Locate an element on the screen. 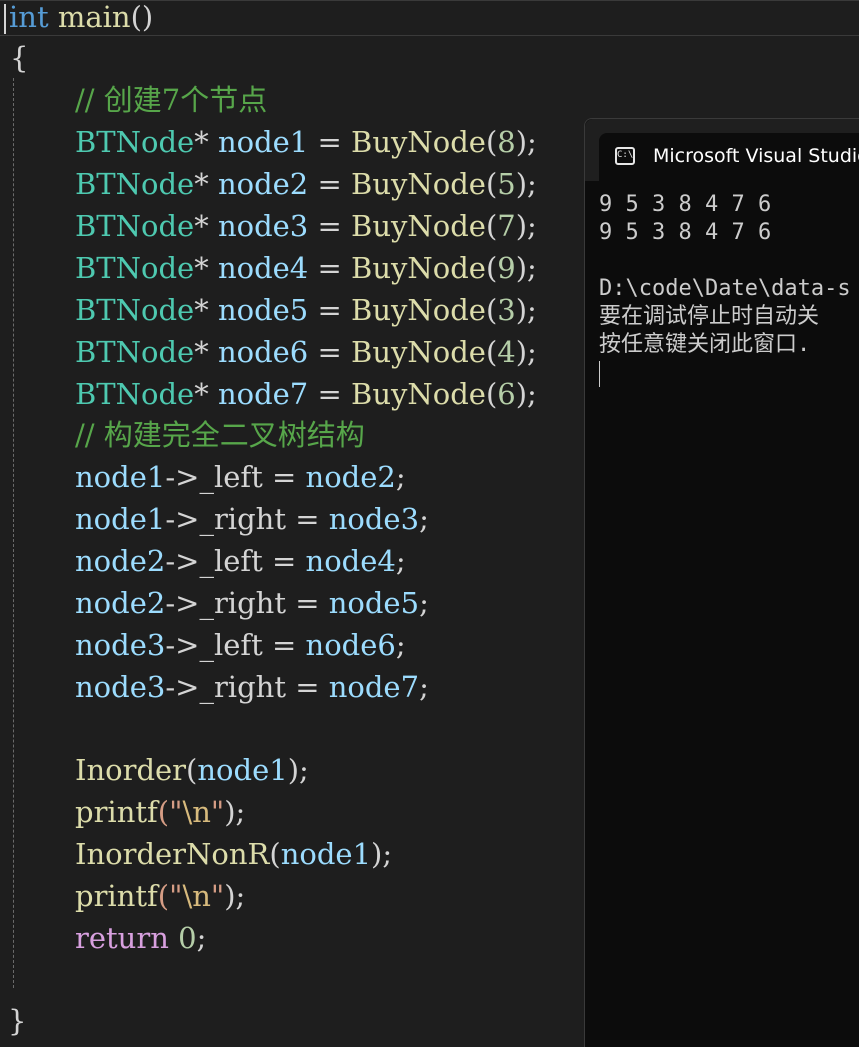 This screenshot has height=1047, width=859. code-token: node7 is located at coordinates (374, 687).